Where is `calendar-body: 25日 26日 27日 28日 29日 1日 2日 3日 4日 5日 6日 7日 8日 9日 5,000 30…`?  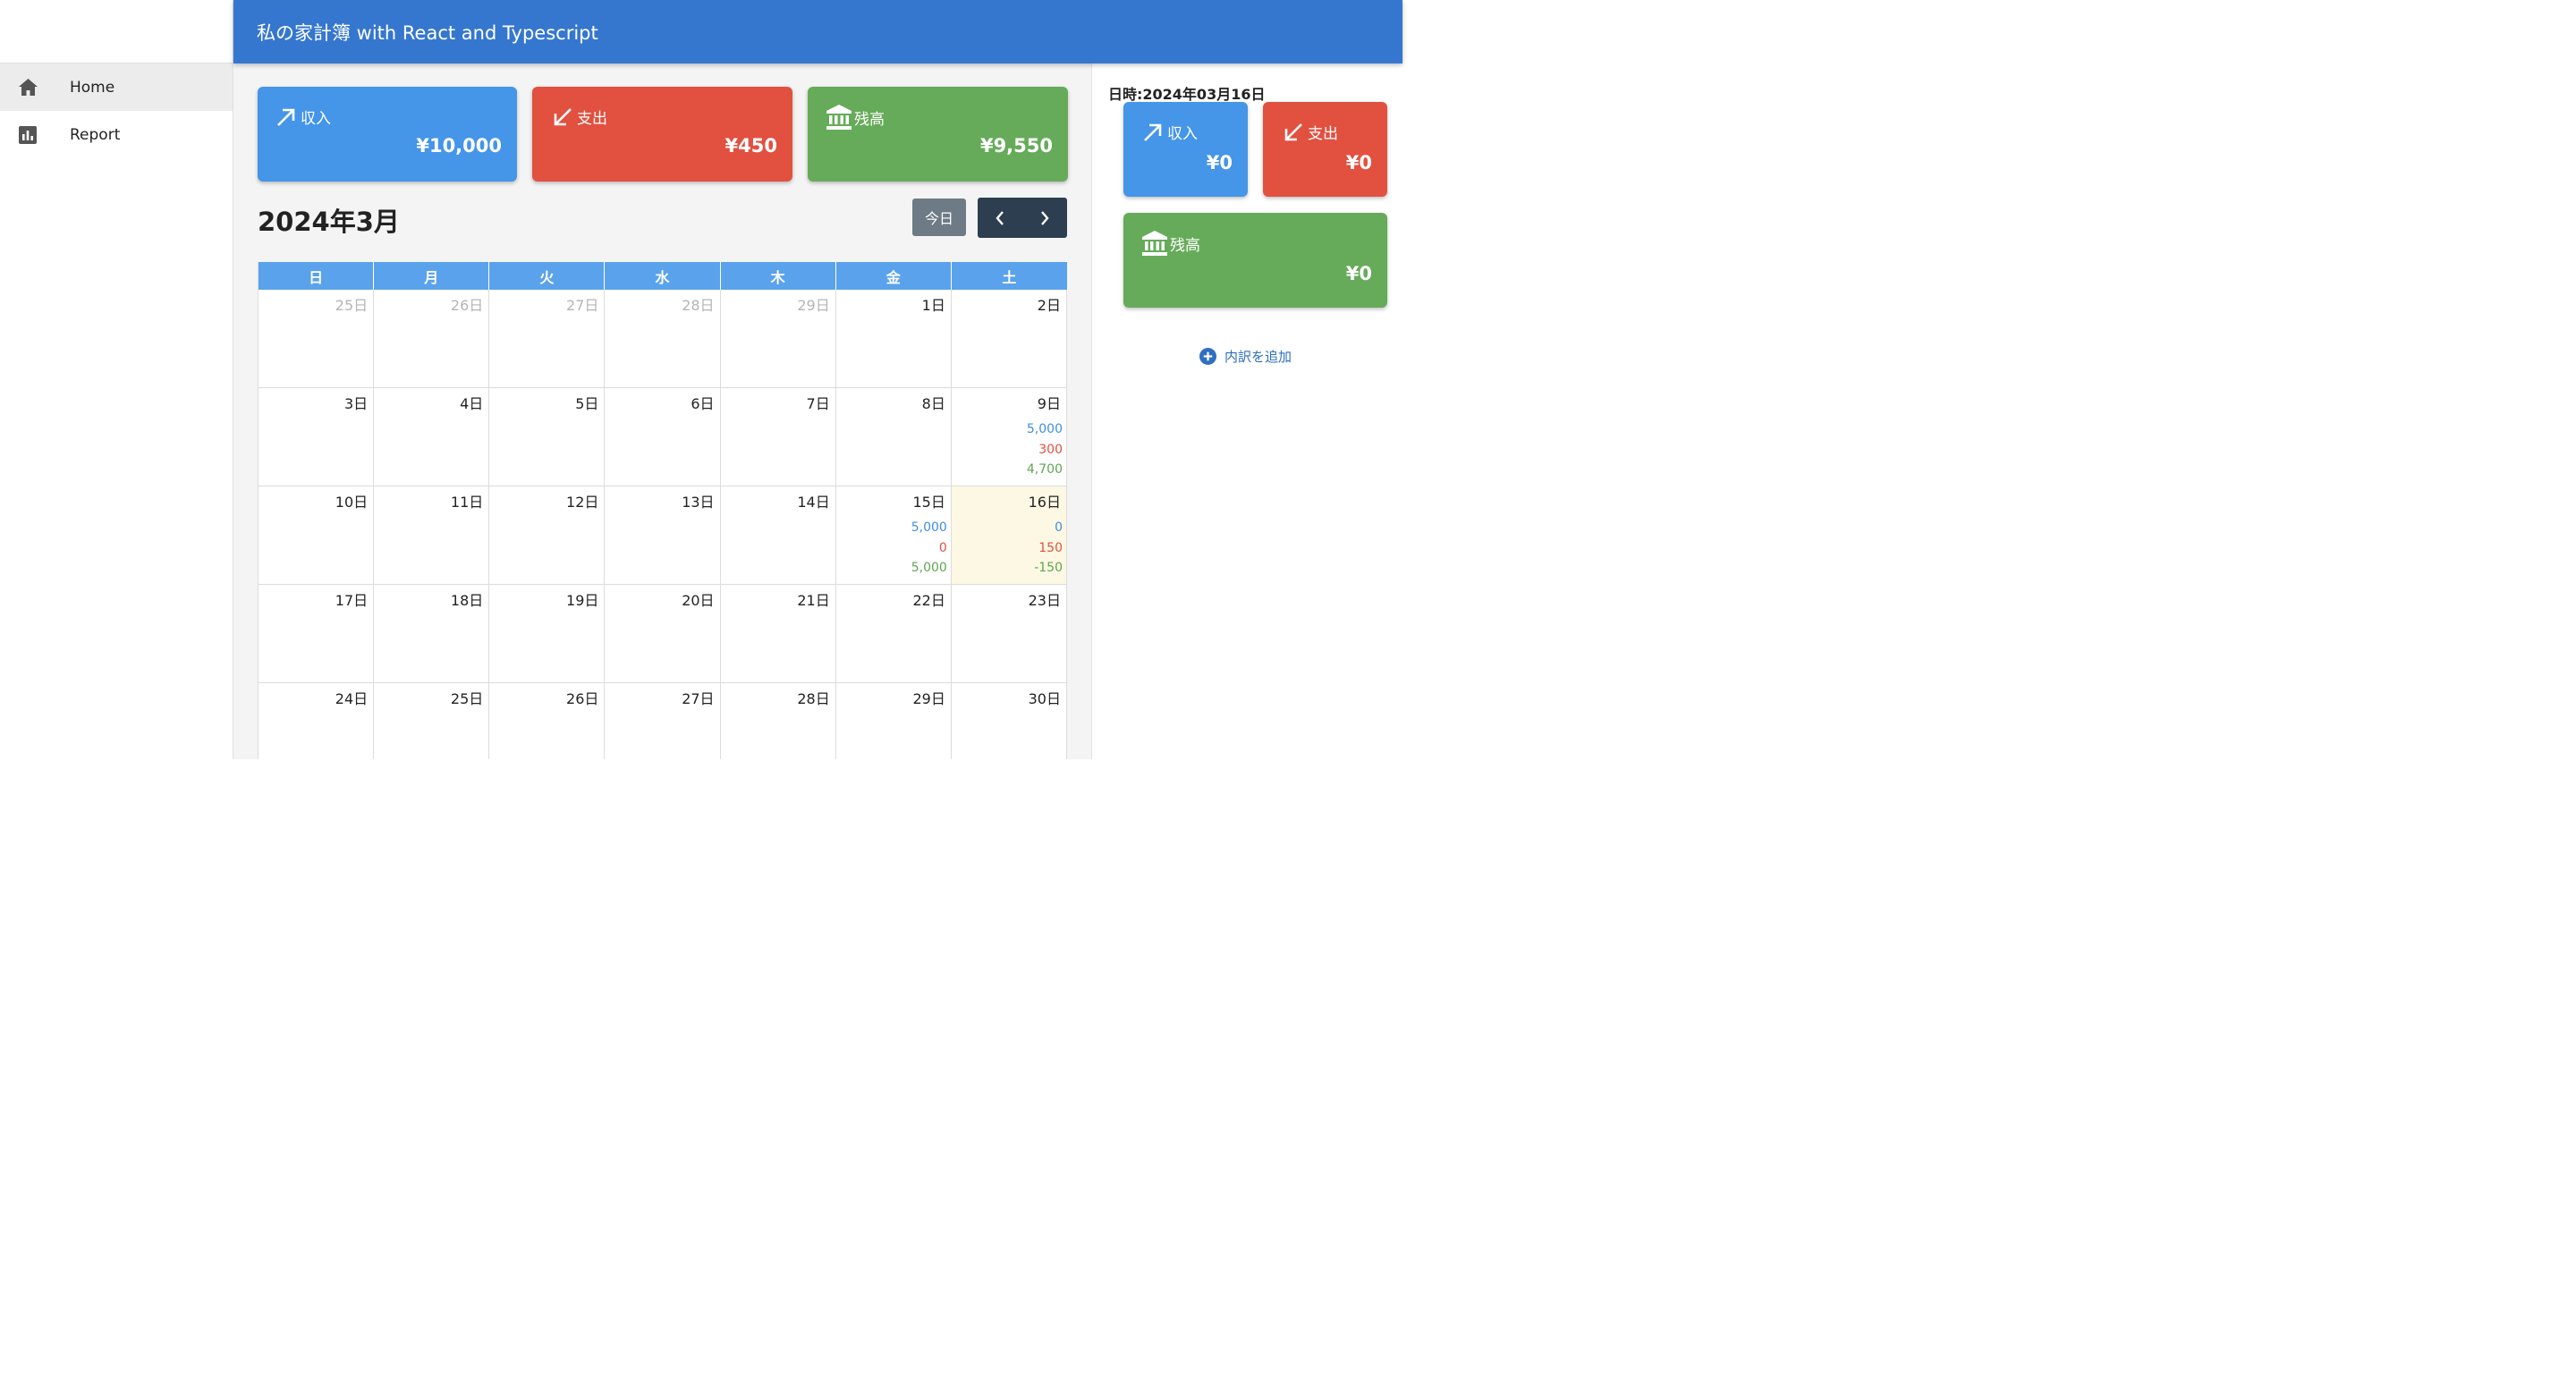
calendar-body: 25日 26日 27日 28日 29日 1日 2日 3日 4日 5日 6日 7日 8日 9日 5,000 30… is located at coordinates (662, 524).